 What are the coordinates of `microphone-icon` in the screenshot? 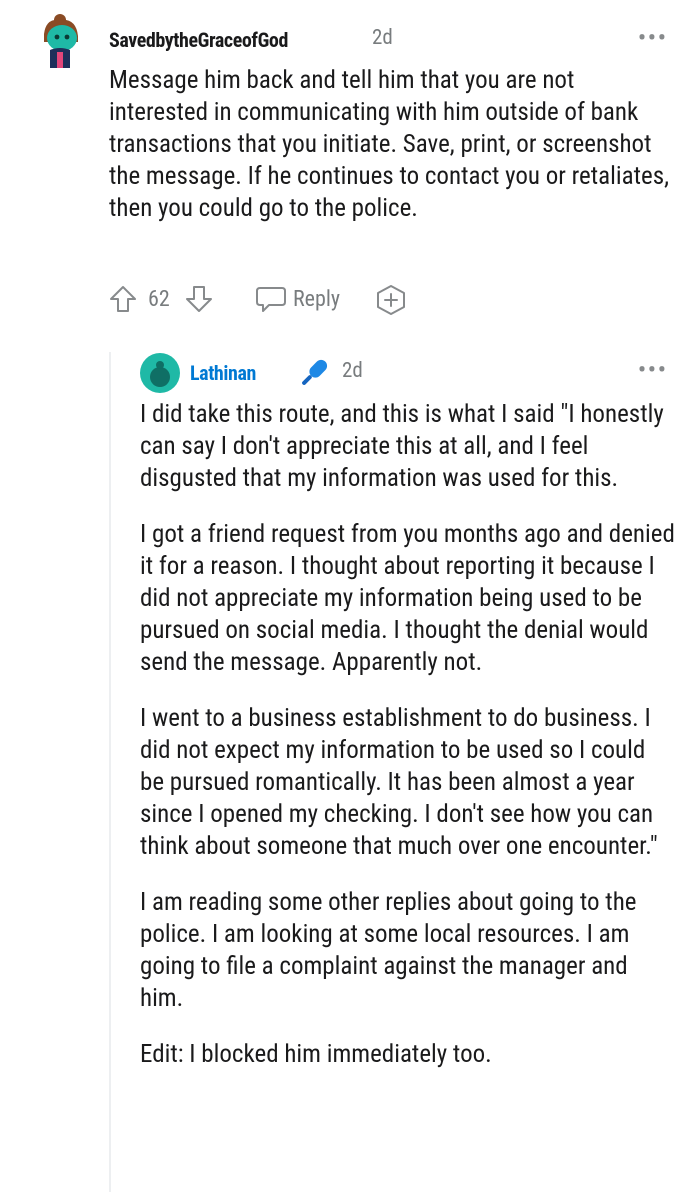 It's located at (315, 372).